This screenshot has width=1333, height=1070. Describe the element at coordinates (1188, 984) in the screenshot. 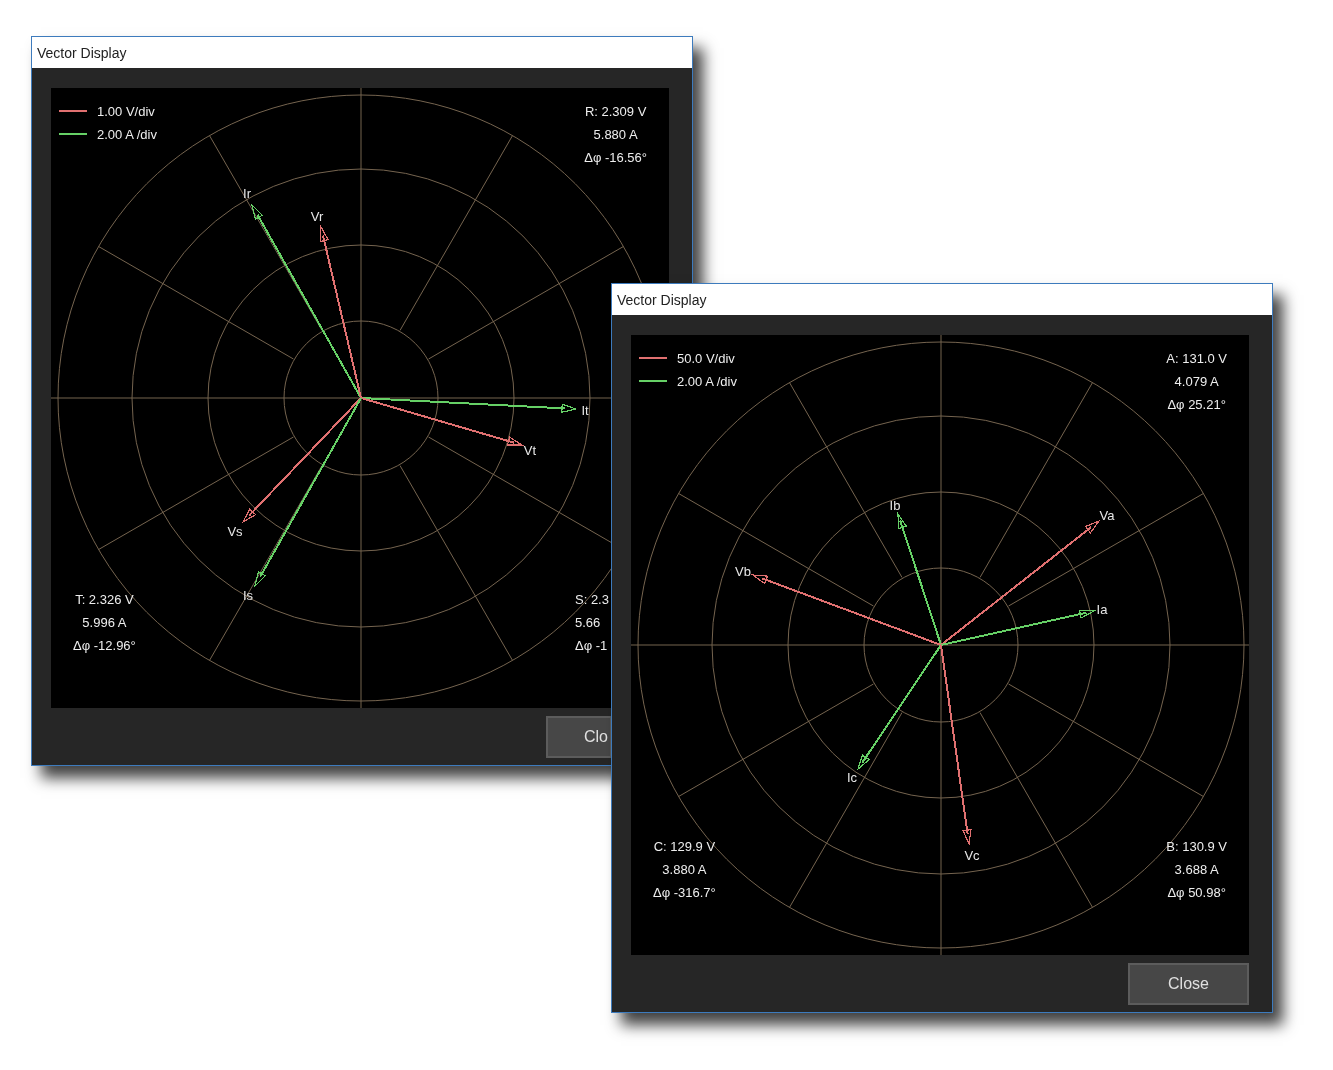

I see `close-button: Close` at that location.